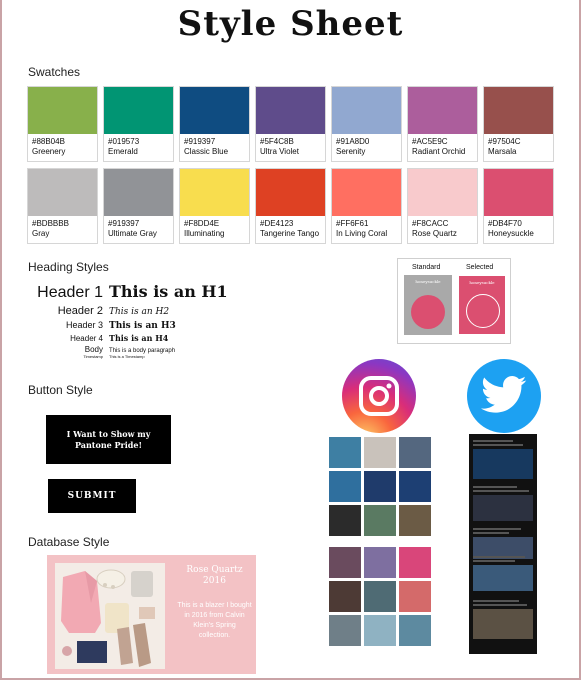  I want to click on swatch-hex: #F8CACC, so click(430, 223).